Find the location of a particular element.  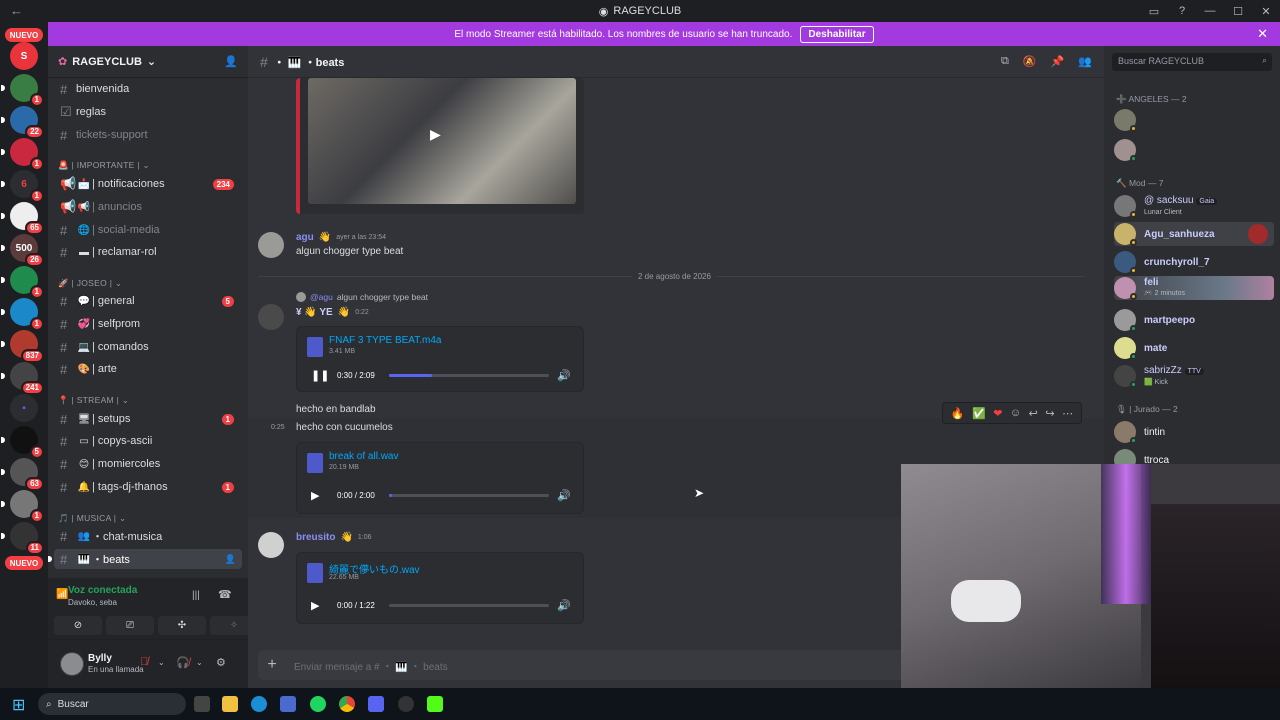

channel-tags-dj-thanos: # 🔔 | tags-dj-thanos 1 is located at coordinates (148, 487).